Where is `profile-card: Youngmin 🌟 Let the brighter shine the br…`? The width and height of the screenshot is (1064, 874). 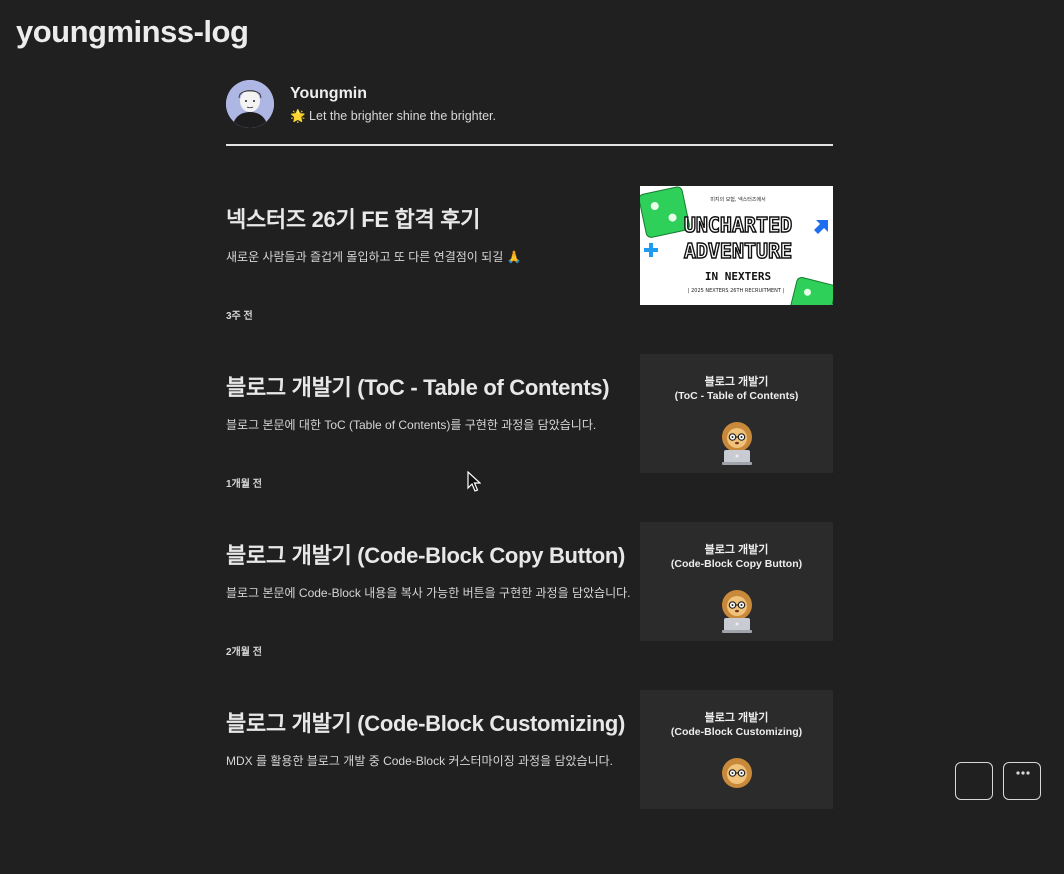
profile-card: Youngmin 🌟 Let the brighter shine the br… is located at coordinates (529, 104).